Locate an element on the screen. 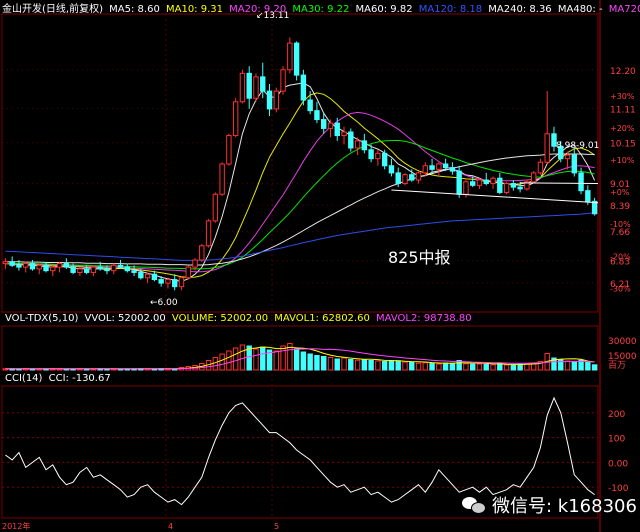 The image size is (640, 532). level-line is located at coordinates (559, 183).